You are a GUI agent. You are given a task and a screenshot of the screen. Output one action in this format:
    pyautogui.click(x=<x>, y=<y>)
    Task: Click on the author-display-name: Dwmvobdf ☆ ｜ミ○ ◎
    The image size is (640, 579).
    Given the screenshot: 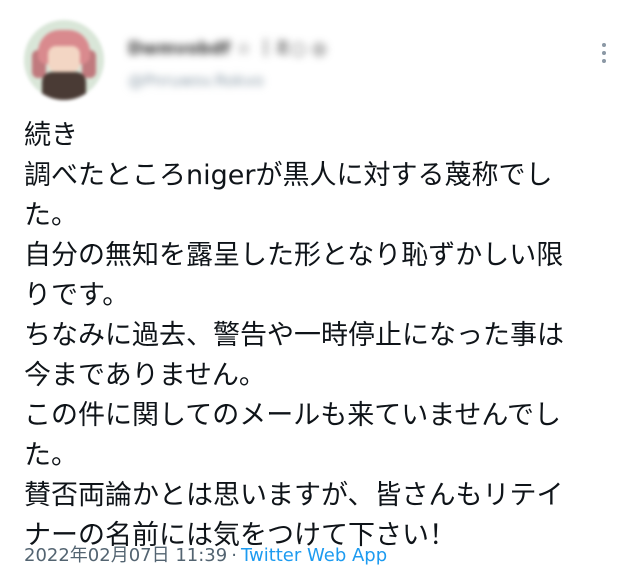 What is the action you would take?
    pyautogui.click(x=227, y=46)
    